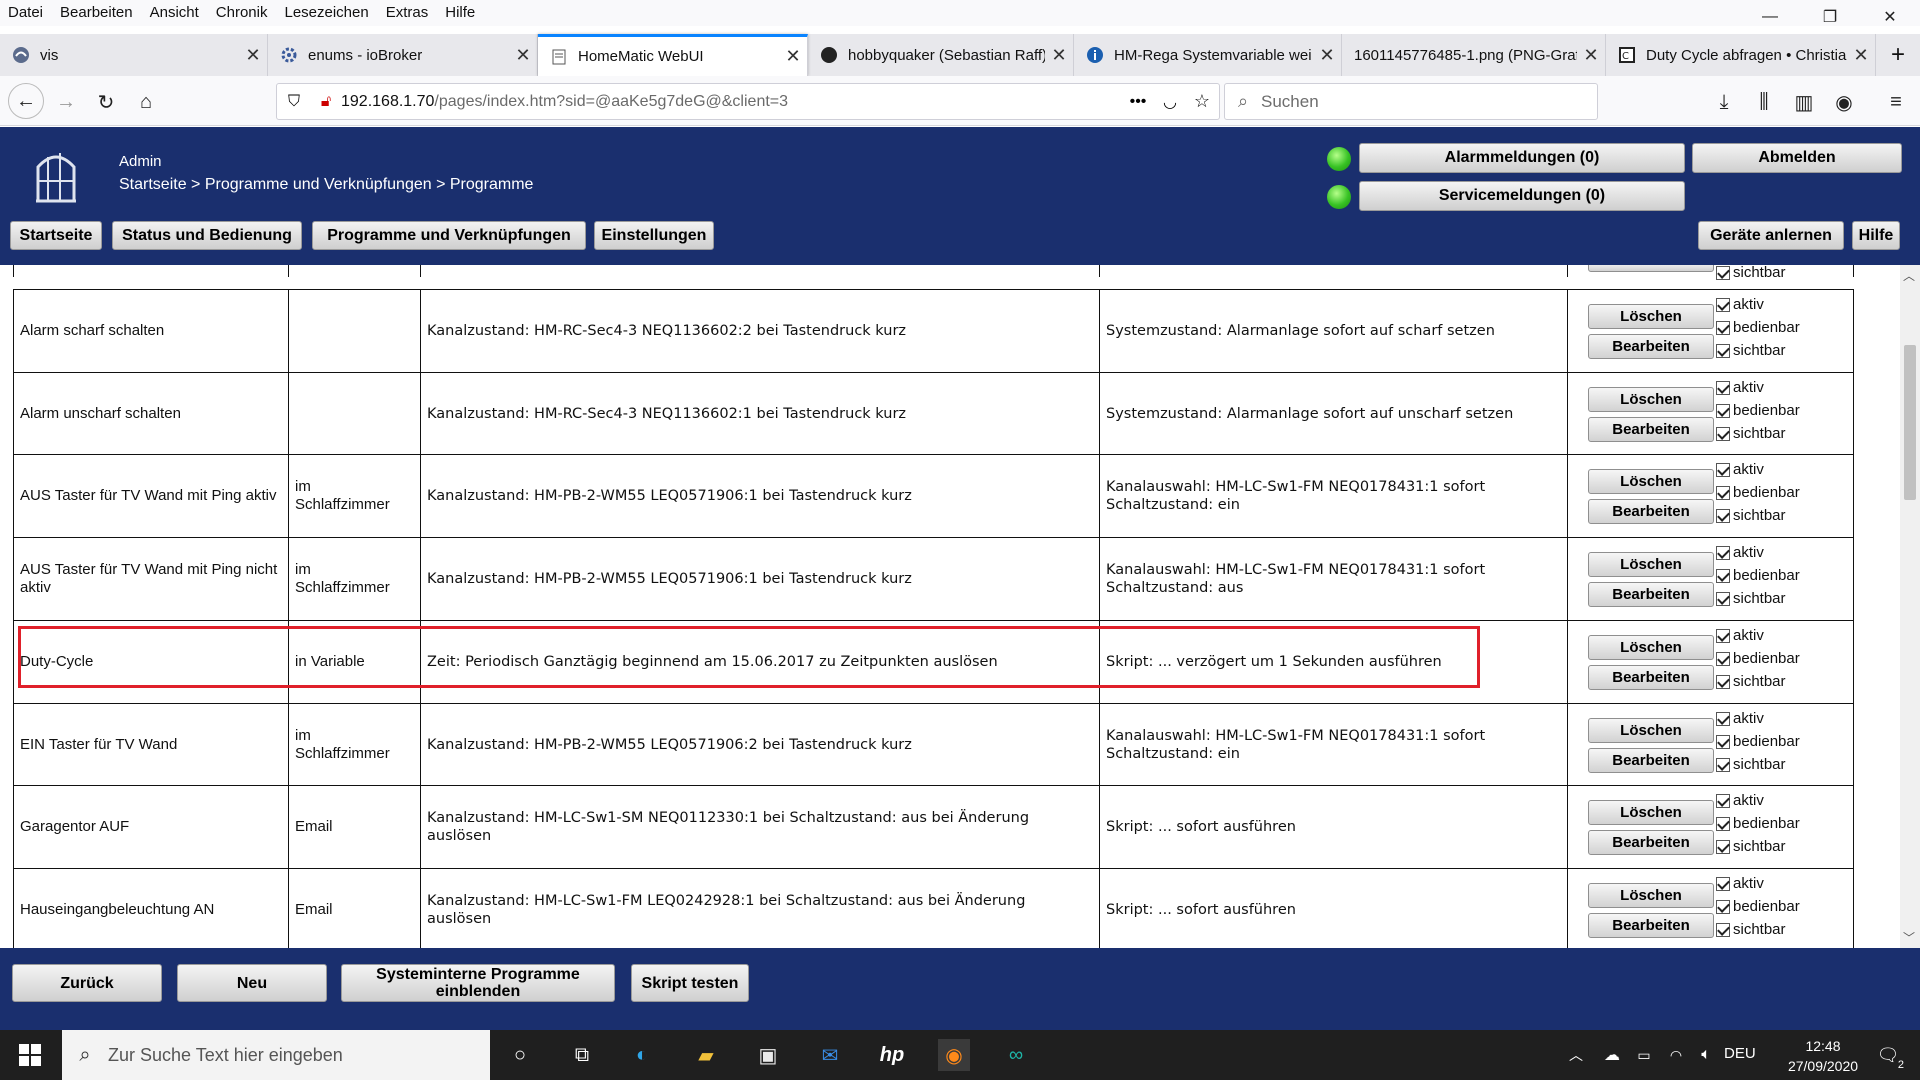 The width and height of the screenshot is (1920, 1080). What do you see at coordinates (1896, 102) in the screenshot?
I see `hamburger-menu-icon: ≡` at bounding box center [1896, 102].